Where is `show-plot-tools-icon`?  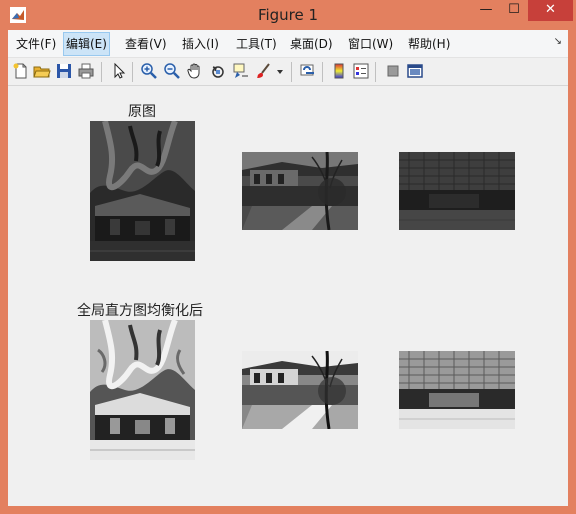 show-plot-tools-icon is located at coordinates (415, 71).